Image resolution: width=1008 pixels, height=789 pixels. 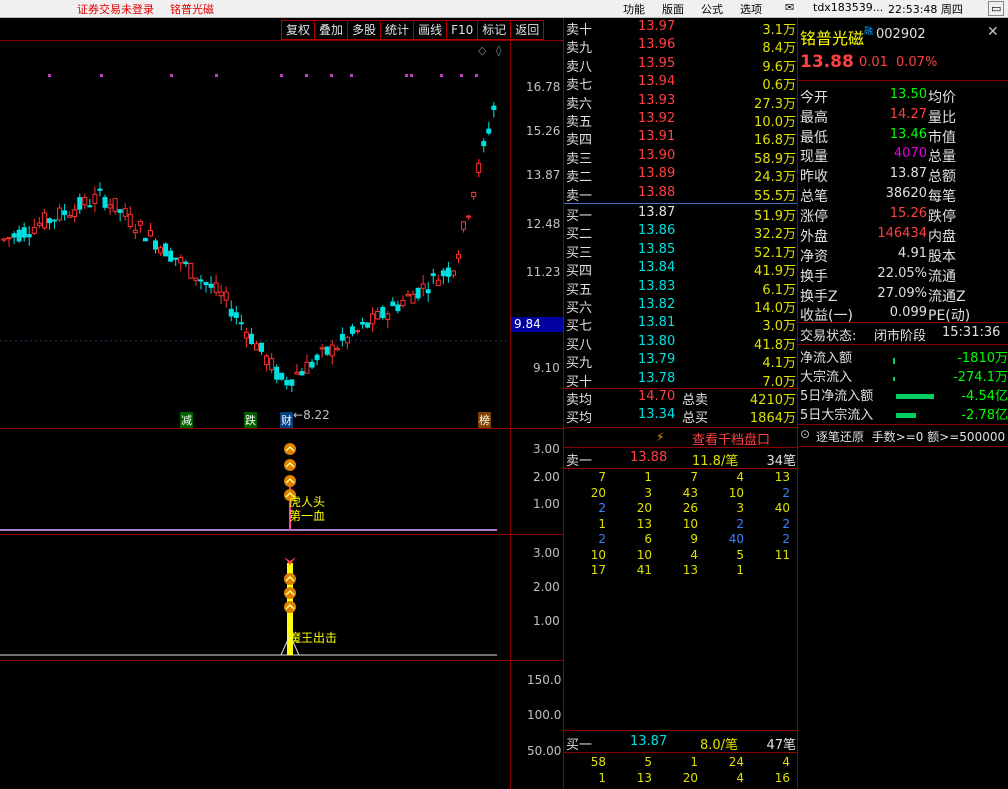 What do you see at coordinates (579, 253) in the screenshot?
I see `level-name: 买三` at bounding box center [579, 253].